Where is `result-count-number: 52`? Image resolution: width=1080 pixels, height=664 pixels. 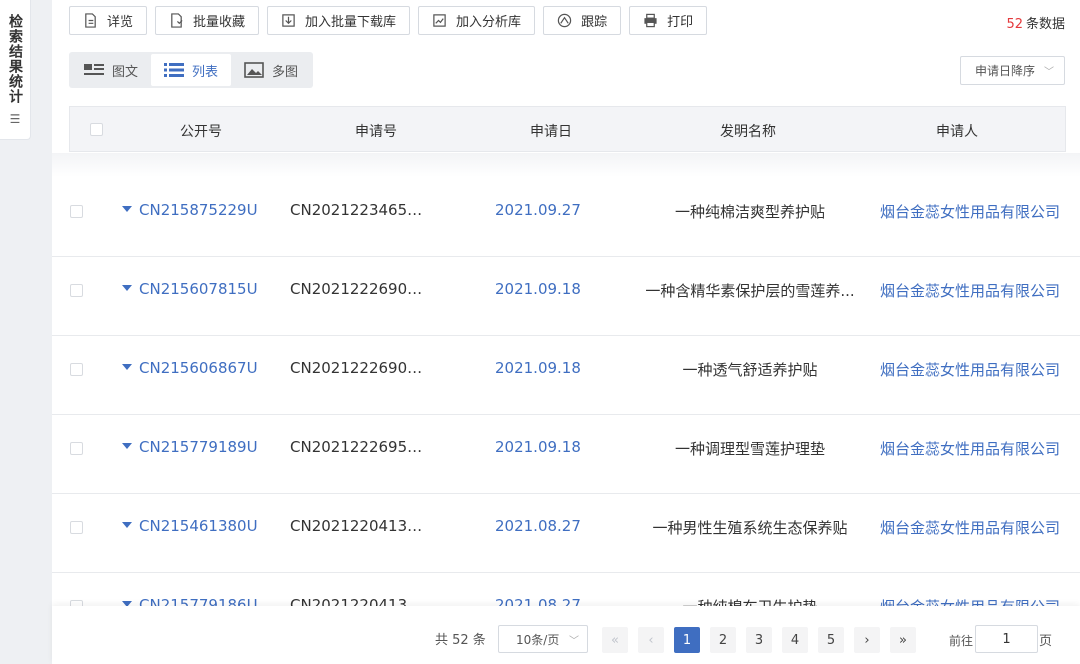 result-count-number: 52 is located at coordinates (1014, 24).